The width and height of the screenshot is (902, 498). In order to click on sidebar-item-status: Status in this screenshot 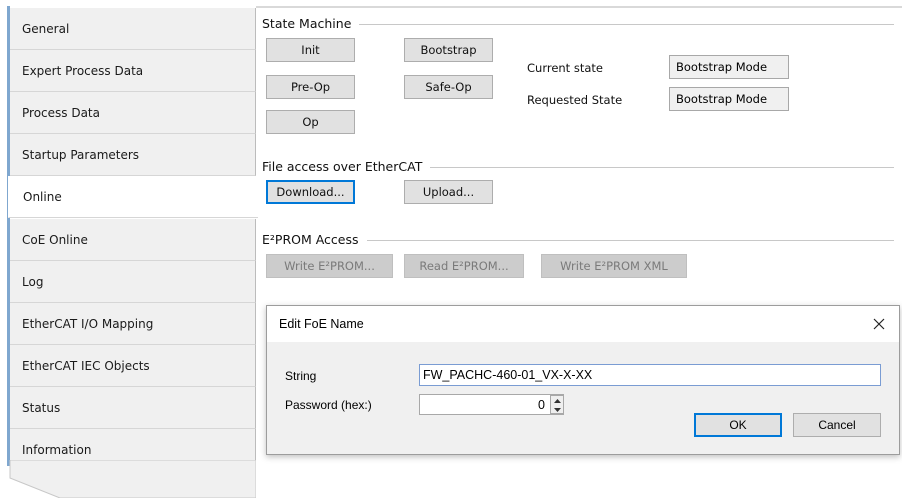, I will do `click(133, 408)`.